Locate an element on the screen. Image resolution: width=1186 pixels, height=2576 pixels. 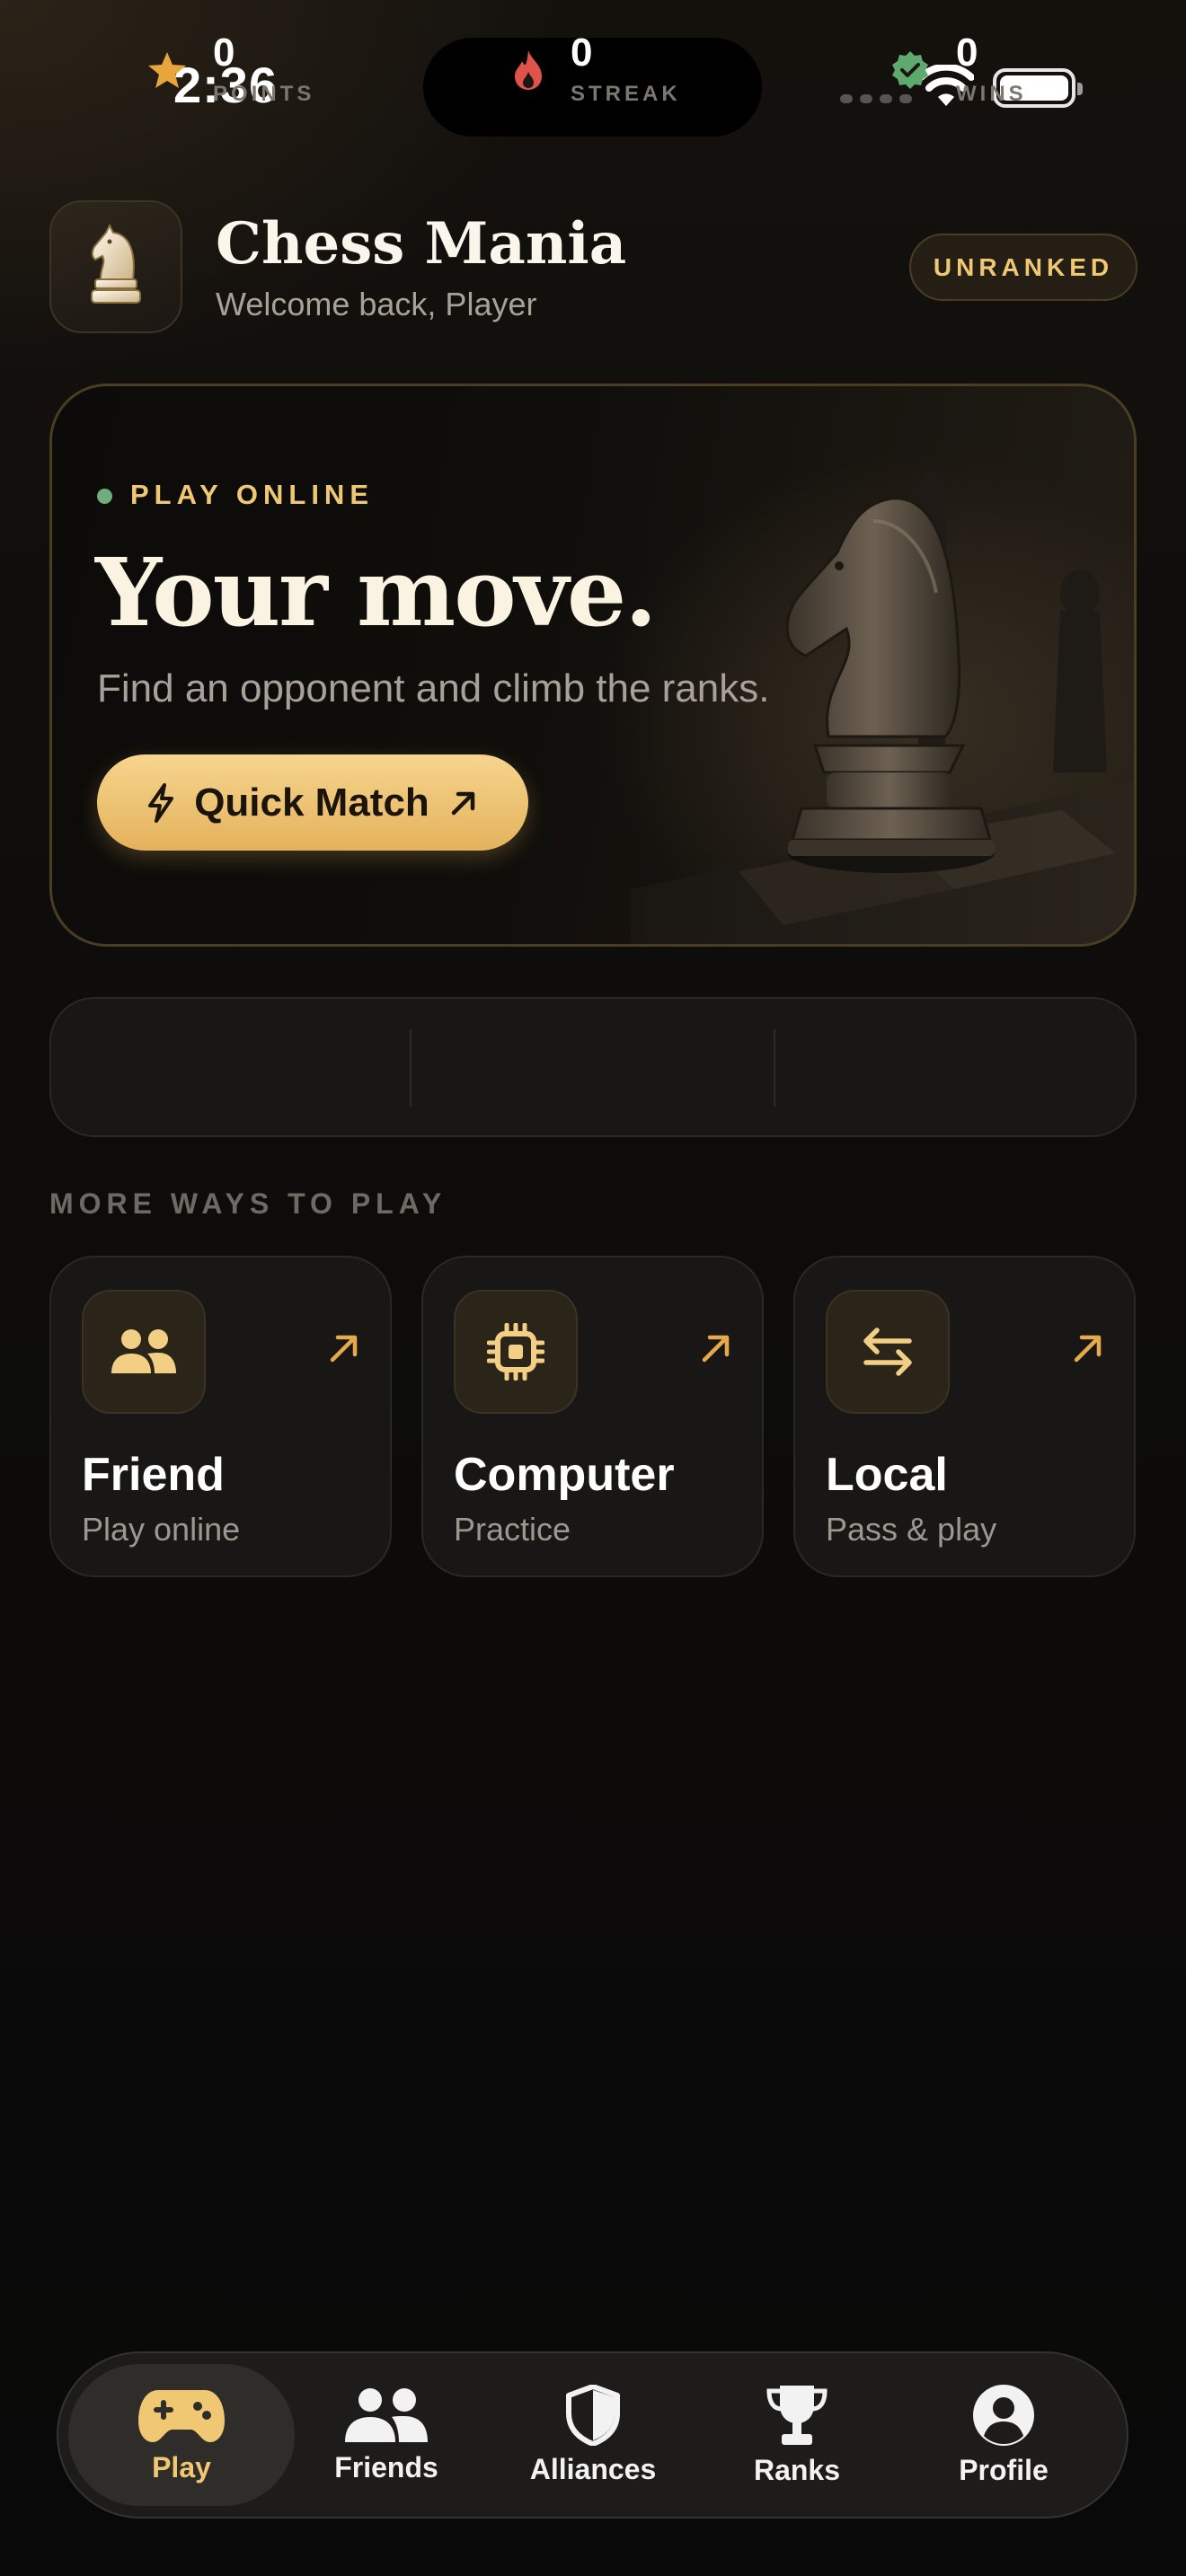
rank-badge: UNRANKED is located at coordinates (1023, 267).